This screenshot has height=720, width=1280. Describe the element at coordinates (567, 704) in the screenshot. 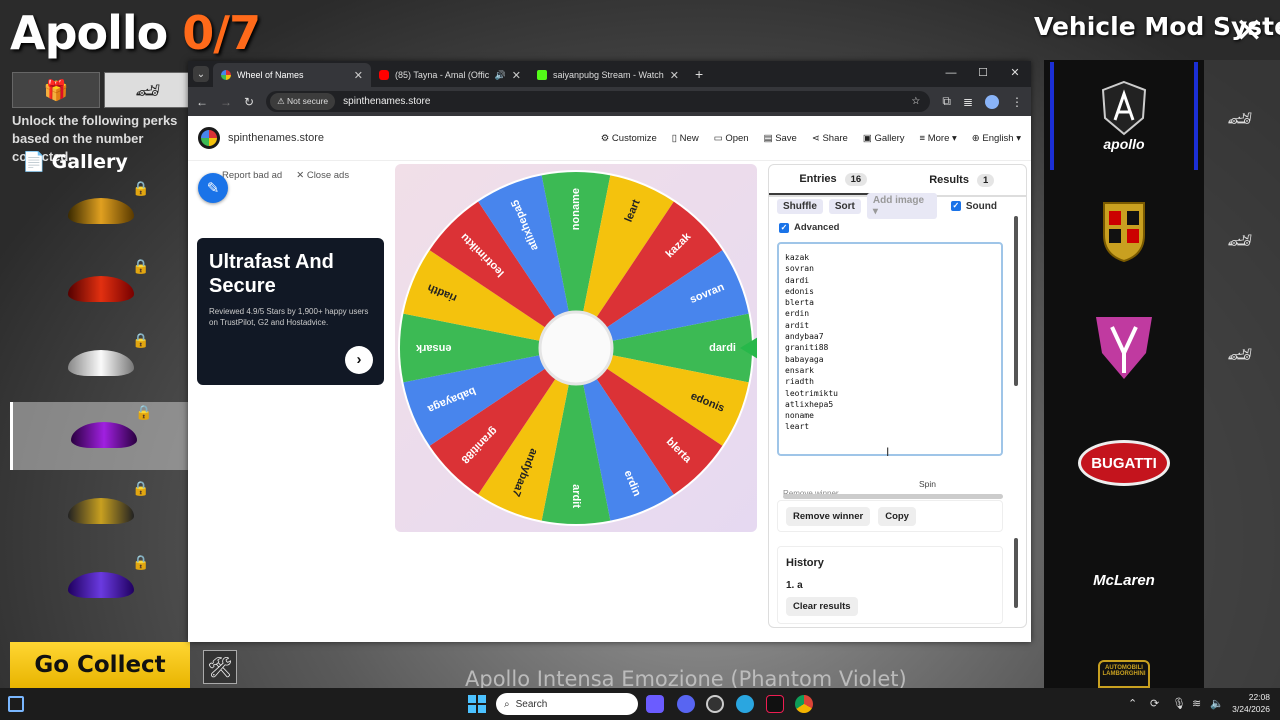

I see `taskbar-search: ⌕ Search` at that location.